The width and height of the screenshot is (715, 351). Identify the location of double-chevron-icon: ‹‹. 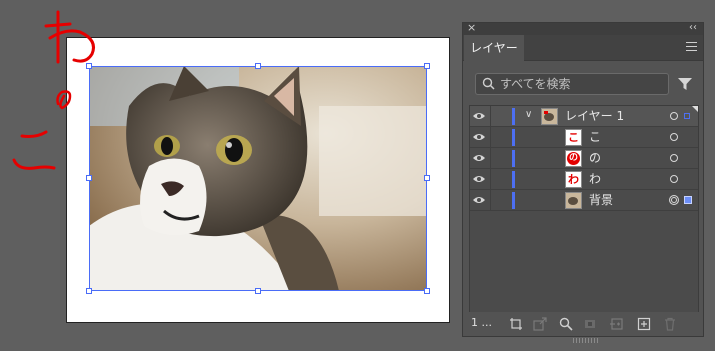
(693, 28).